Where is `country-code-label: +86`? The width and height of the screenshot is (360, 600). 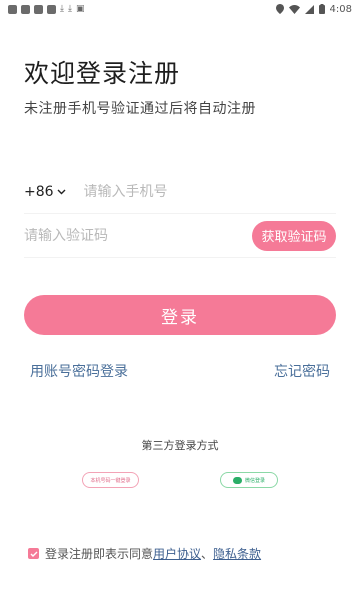
country-code-label: +86 is located at coordinates (39, 191).